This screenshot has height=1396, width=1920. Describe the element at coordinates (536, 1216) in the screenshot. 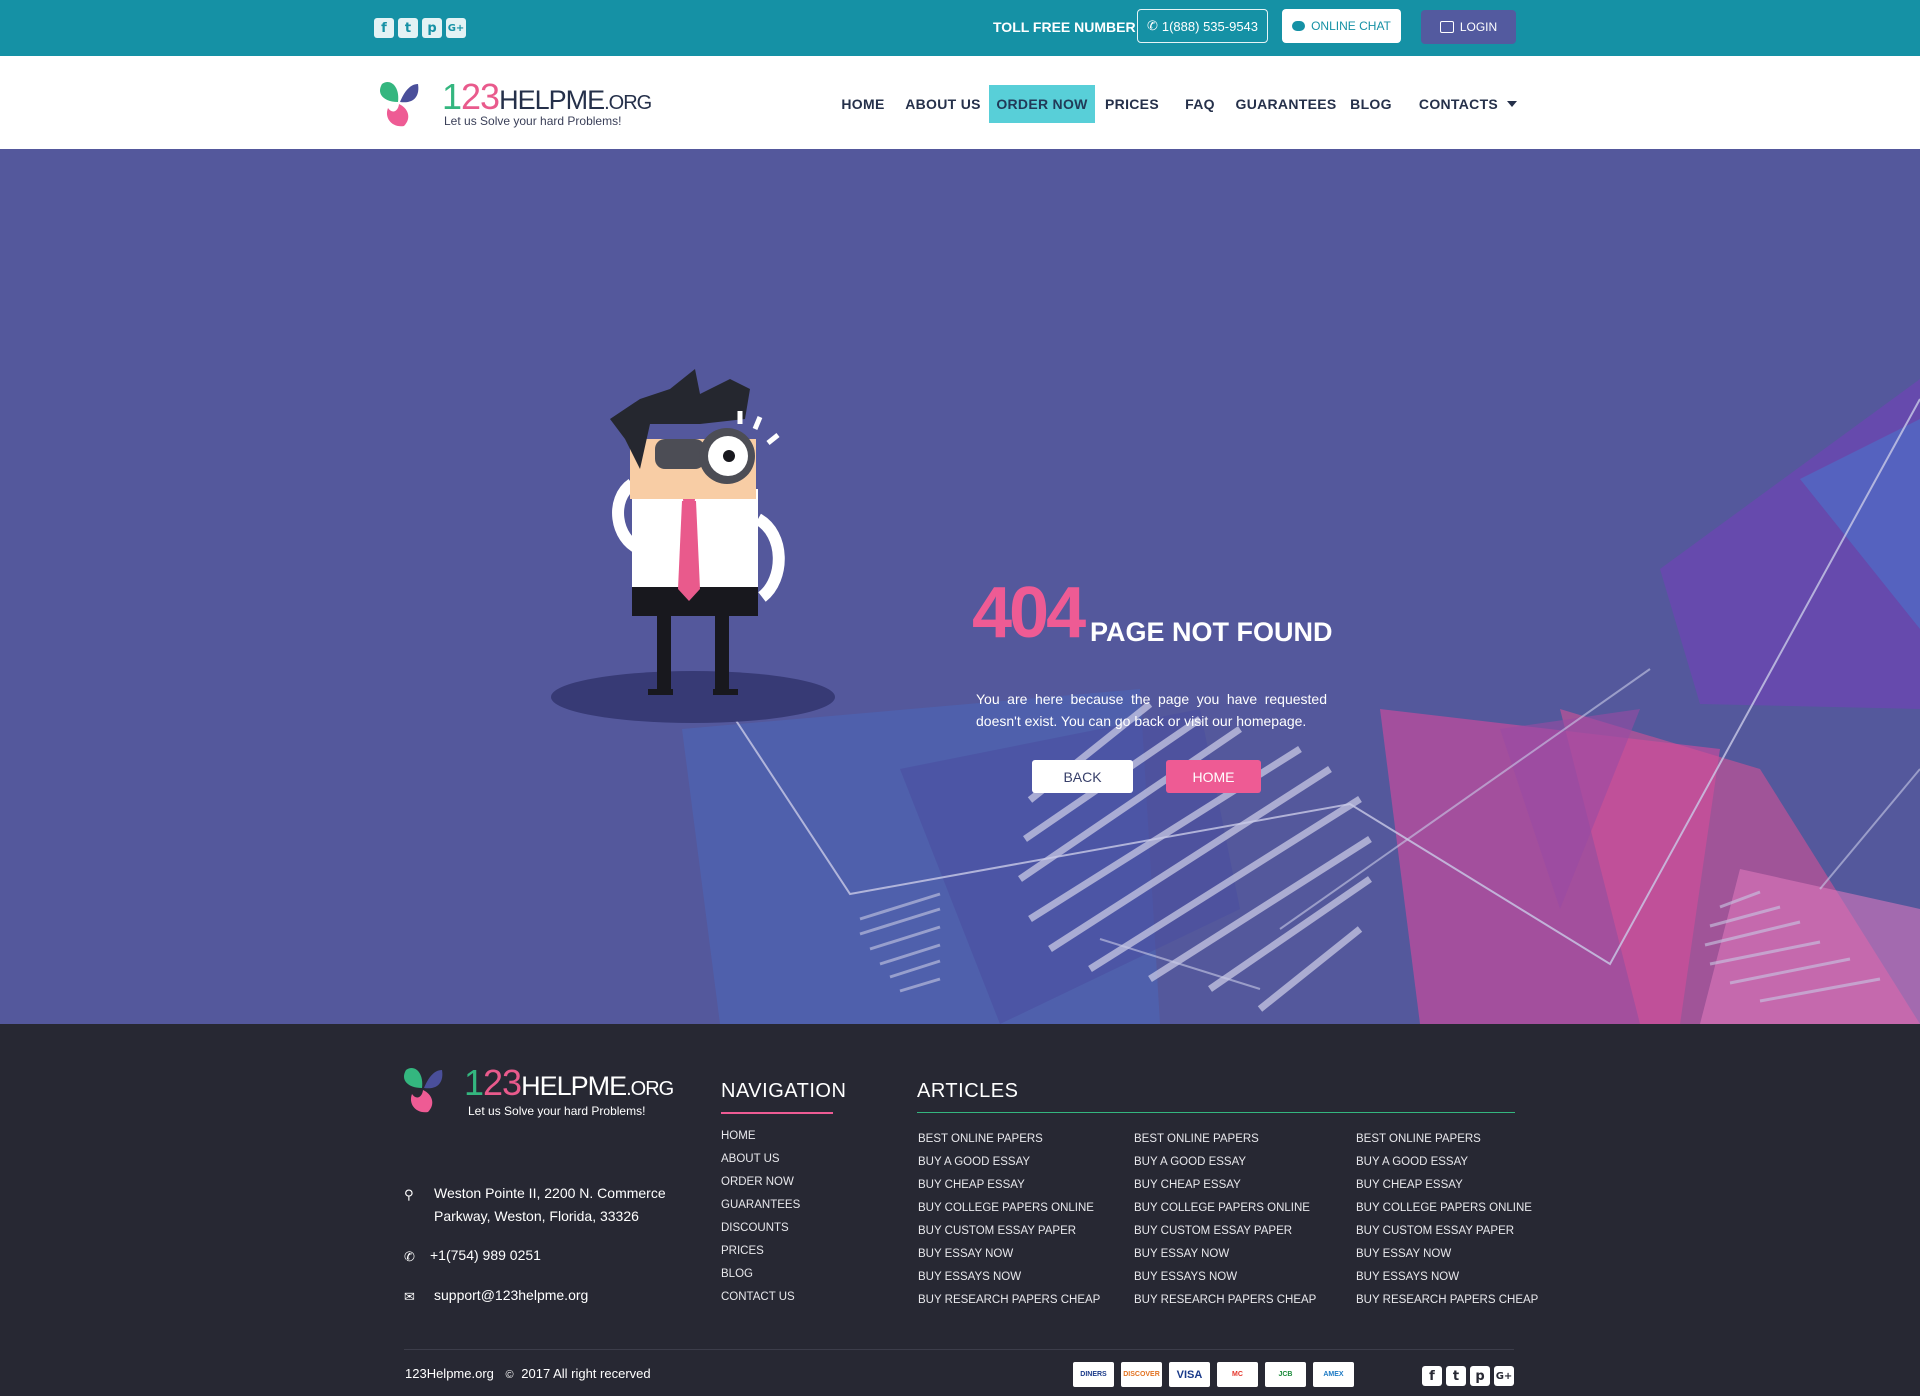

I see `address-line-2: Parkway, Weston, Florida, 33326` at that location.